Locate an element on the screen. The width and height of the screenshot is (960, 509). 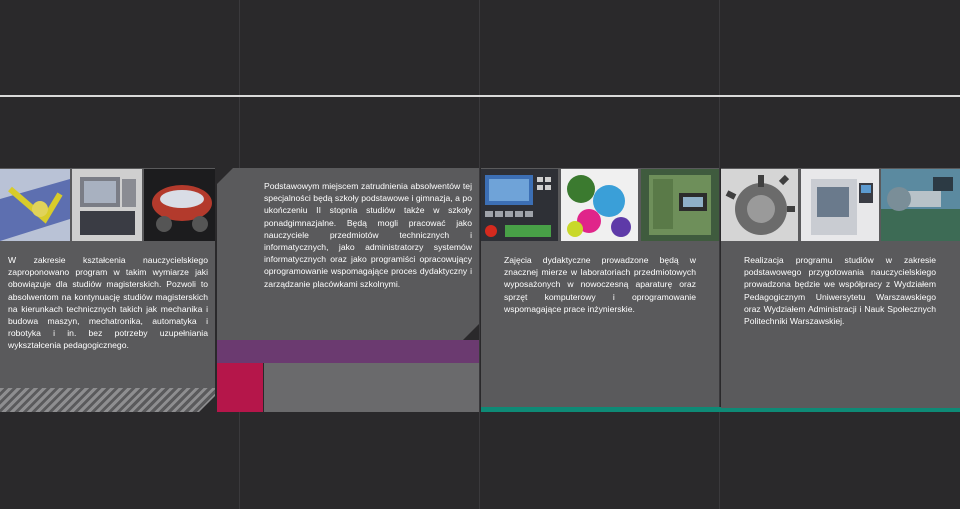
image-cnc-machine is located at coordinates (840, 205).